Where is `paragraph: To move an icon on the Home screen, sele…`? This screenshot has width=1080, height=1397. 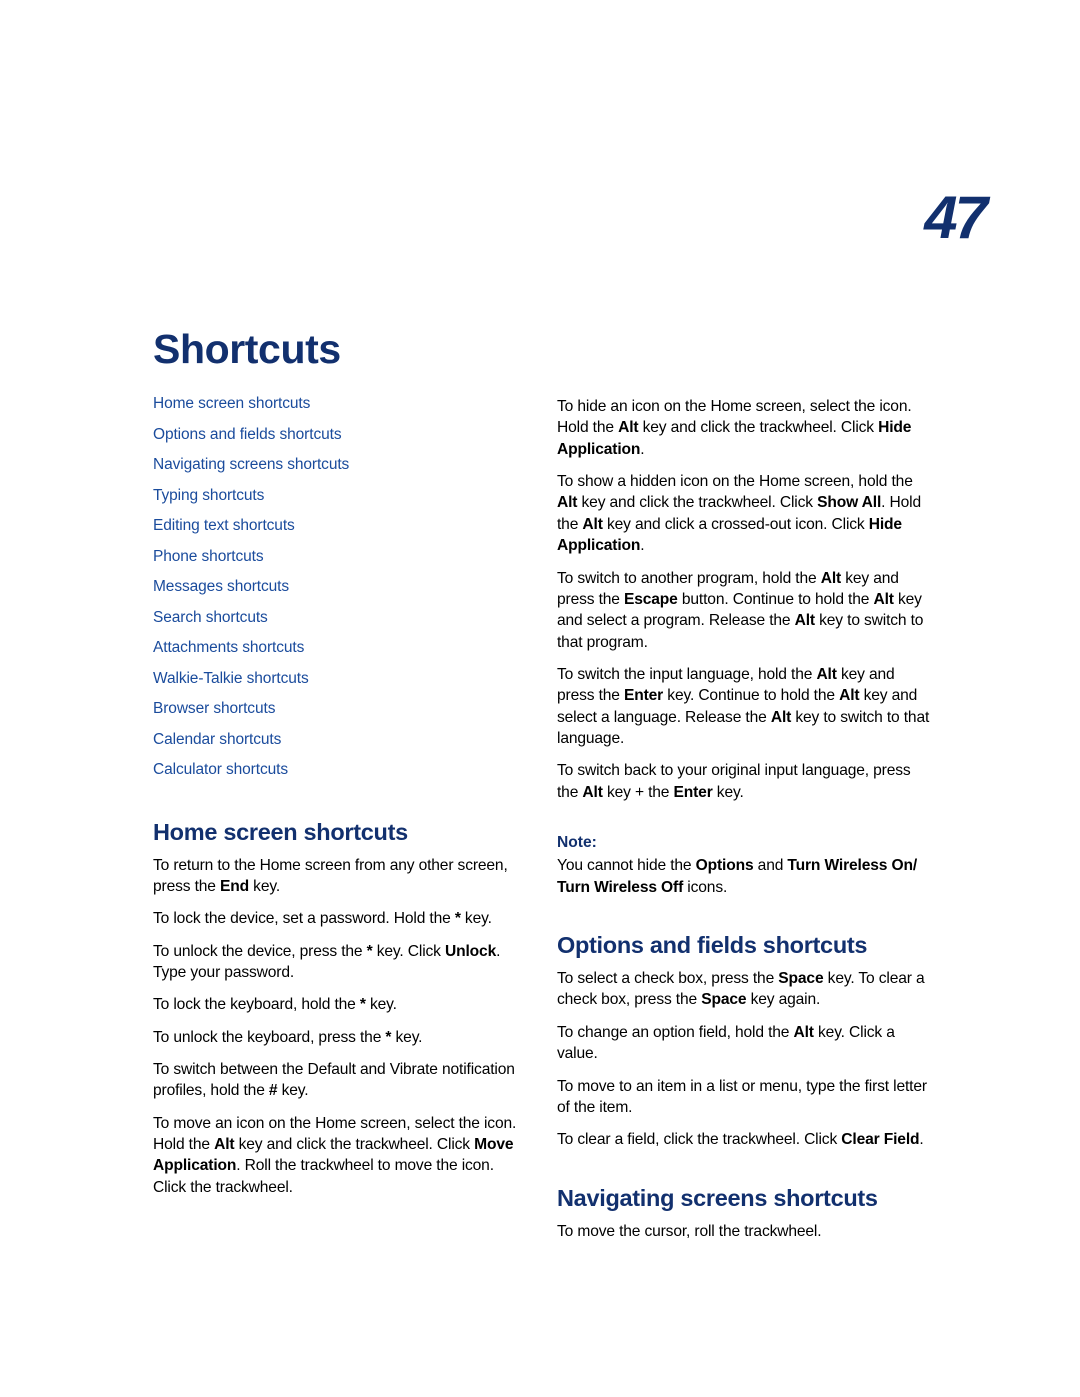 paragraph: To move an icon on the Home screen, sele… is located at coordinates (335, 1155).